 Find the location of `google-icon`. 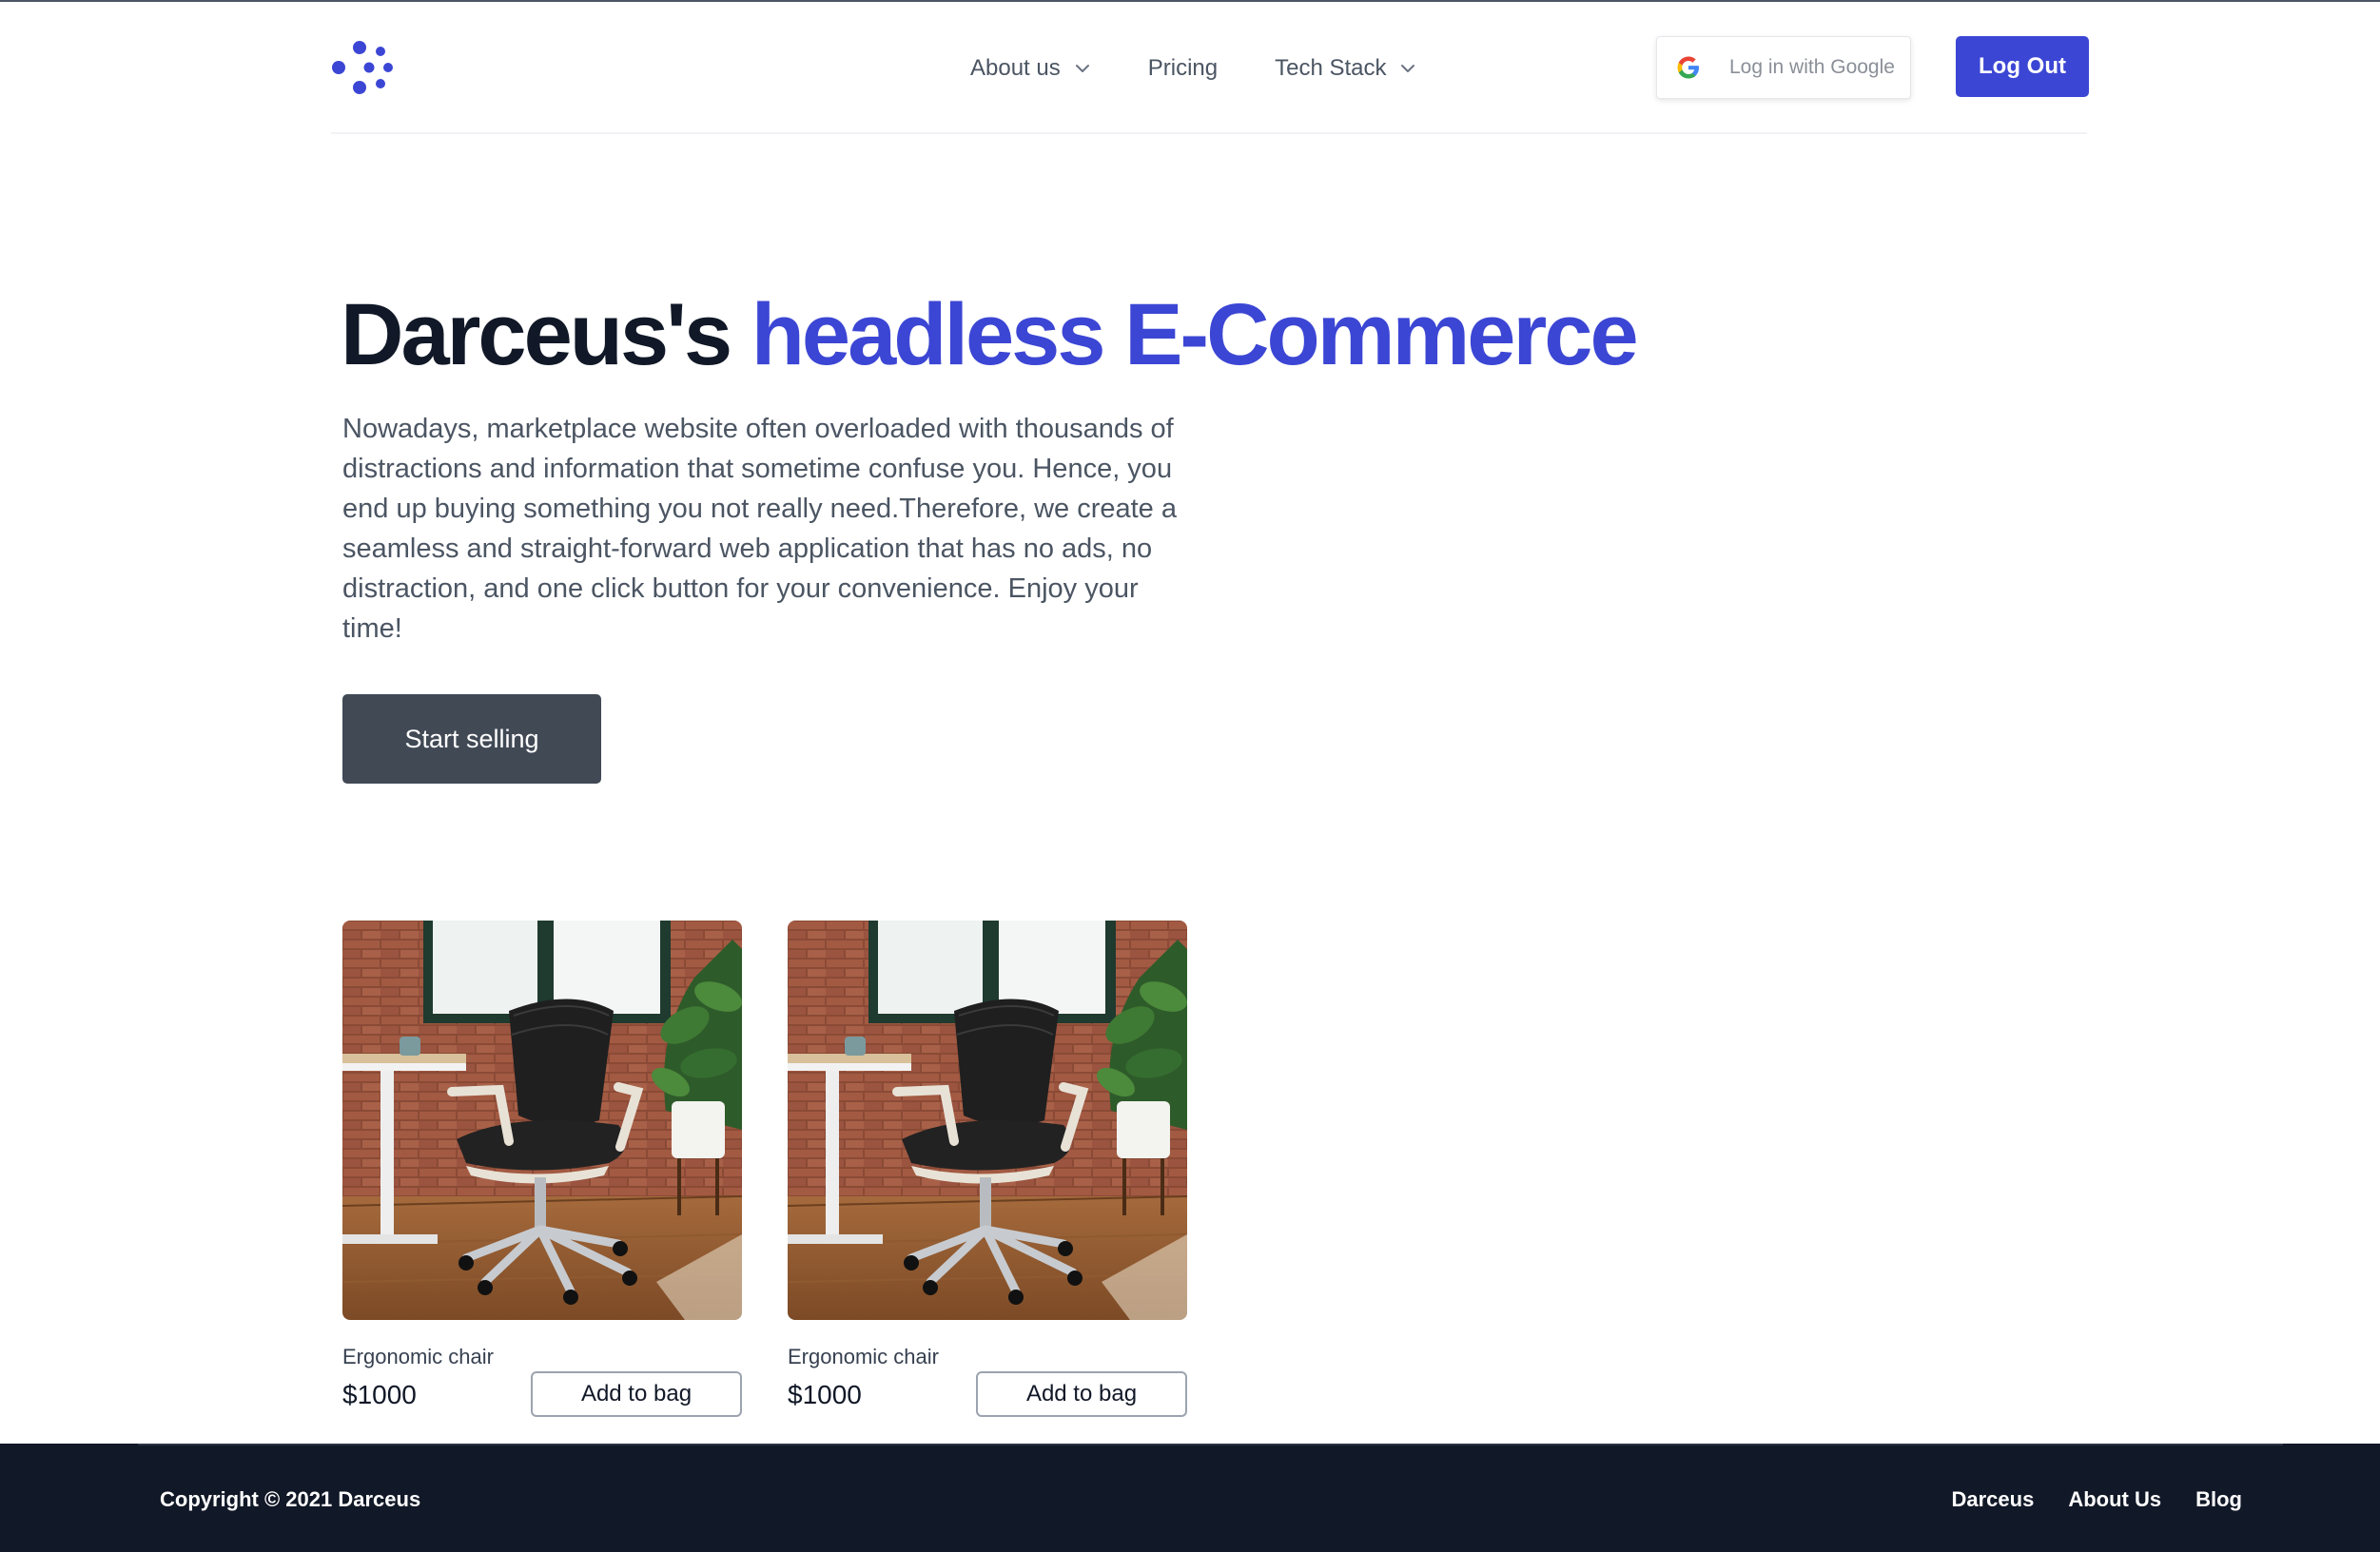

google-icon is located at coordinates (1688, 67).